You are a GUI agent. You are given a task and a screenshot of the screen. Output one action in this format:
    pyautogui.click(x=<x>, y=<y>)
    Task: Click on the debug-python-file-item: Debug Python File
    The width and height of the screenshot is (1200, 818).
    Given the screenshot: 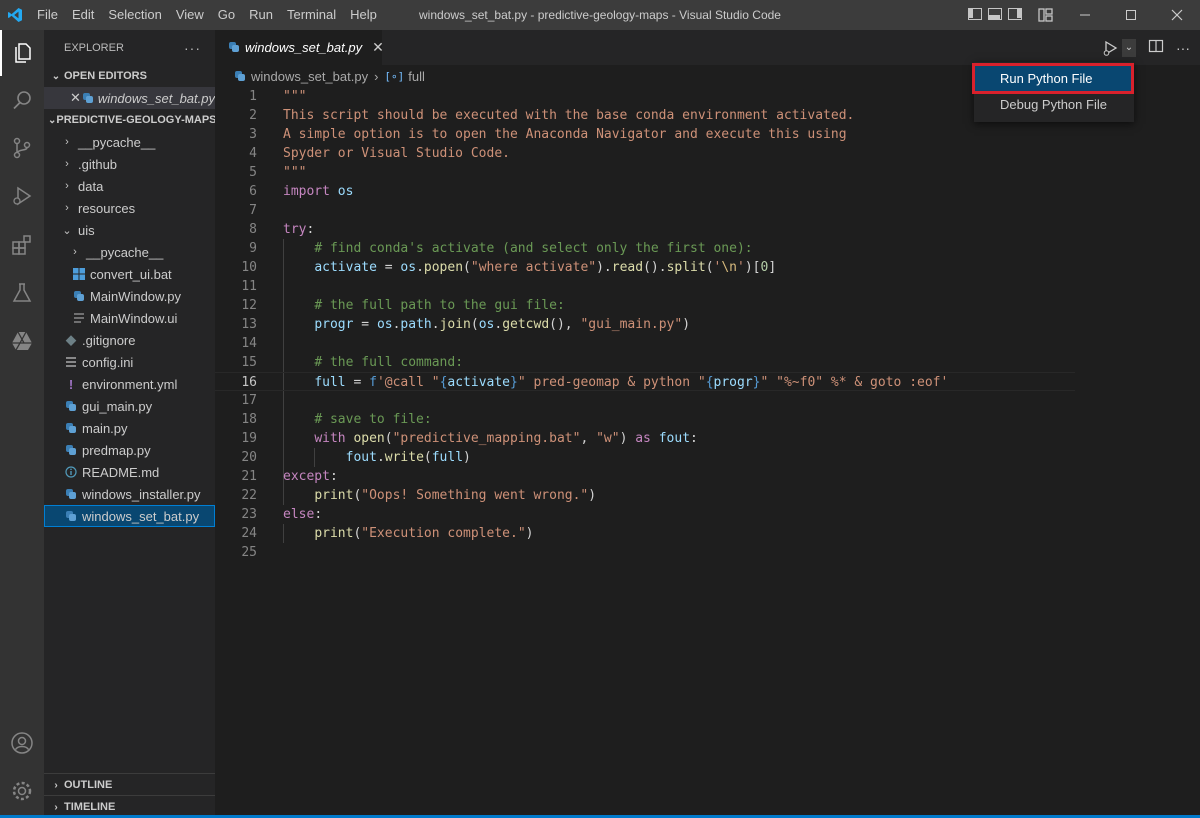 What is the action you would take?
    pyautogui.click(x=1054, y=105)
    